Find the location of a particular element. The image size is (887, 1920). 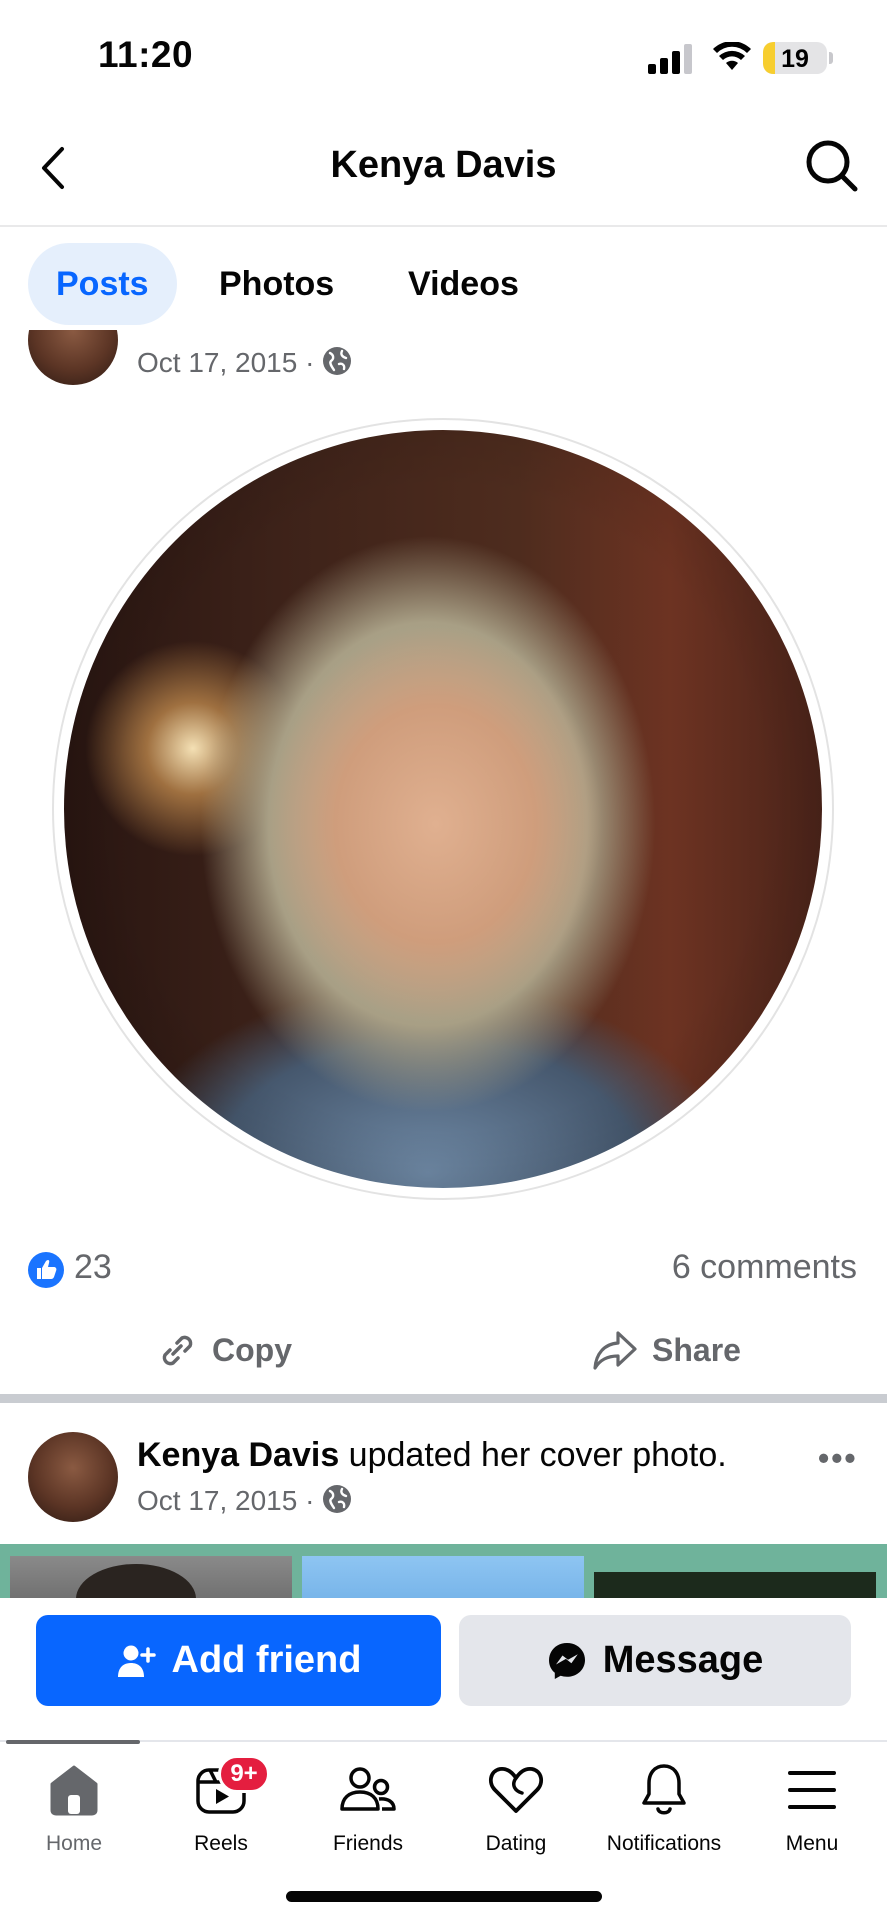

post-avatar-clip is located at coordinates (73, 357).